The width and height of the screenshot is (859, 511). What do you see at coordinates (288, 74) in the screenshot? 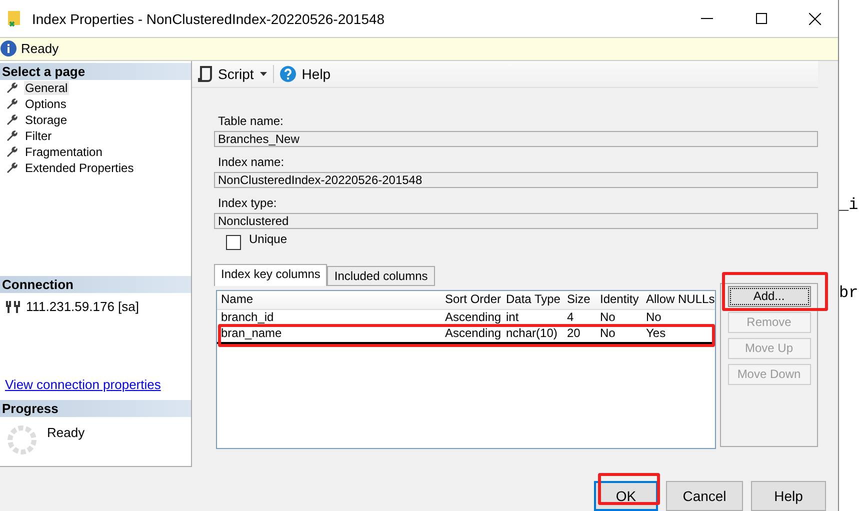
I see `help-icon` at bounding box center [288, 74].